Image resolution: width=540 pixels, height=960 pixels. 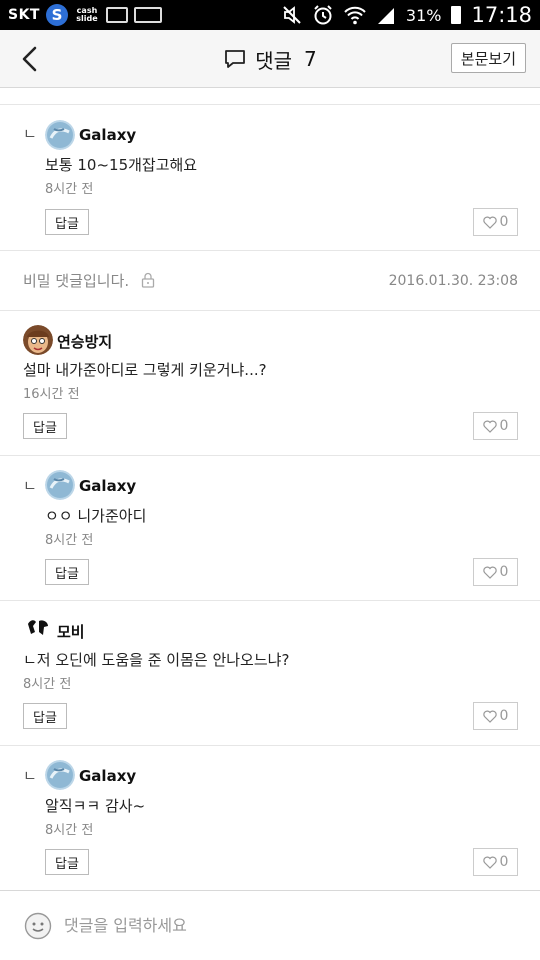 What do you see at coordinates (423, 15) in the screenshot?
I see `battery-percent: 31%` at bounding box center [423, 15].